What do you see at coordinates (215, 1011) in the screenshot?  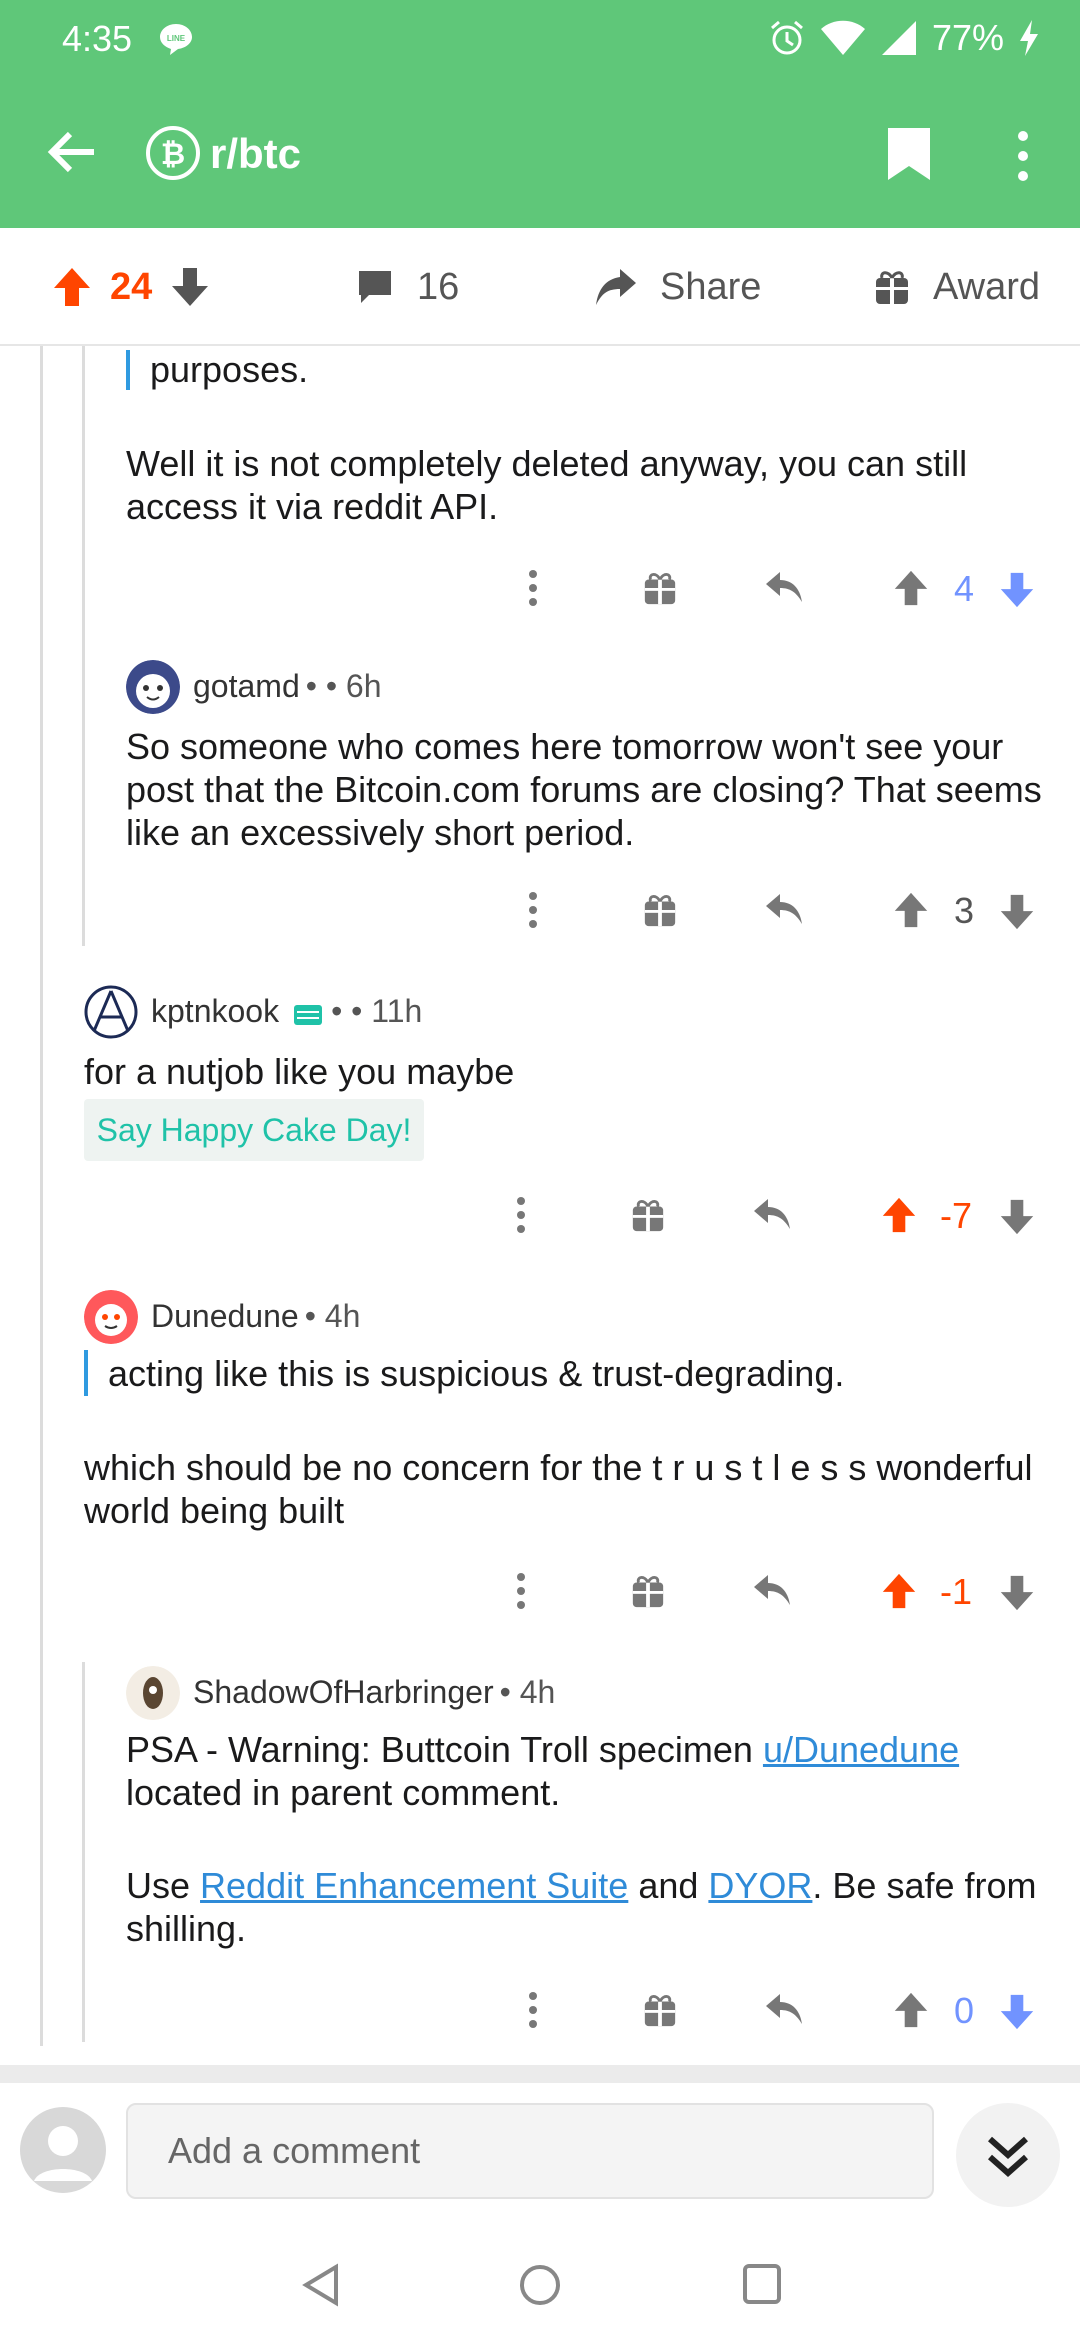 I see `comment-author: kptnkook` at bounding box center [215, 1011].